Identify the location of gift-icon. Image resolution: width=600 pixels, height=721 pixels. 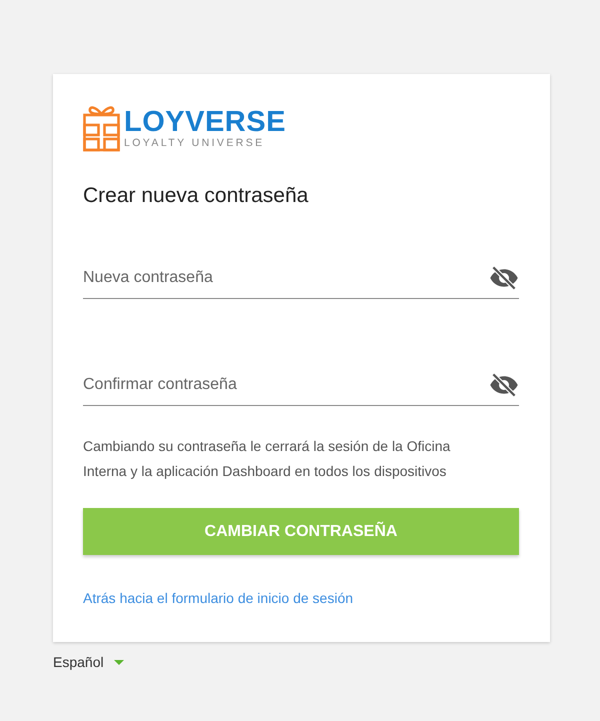
(101, 128).